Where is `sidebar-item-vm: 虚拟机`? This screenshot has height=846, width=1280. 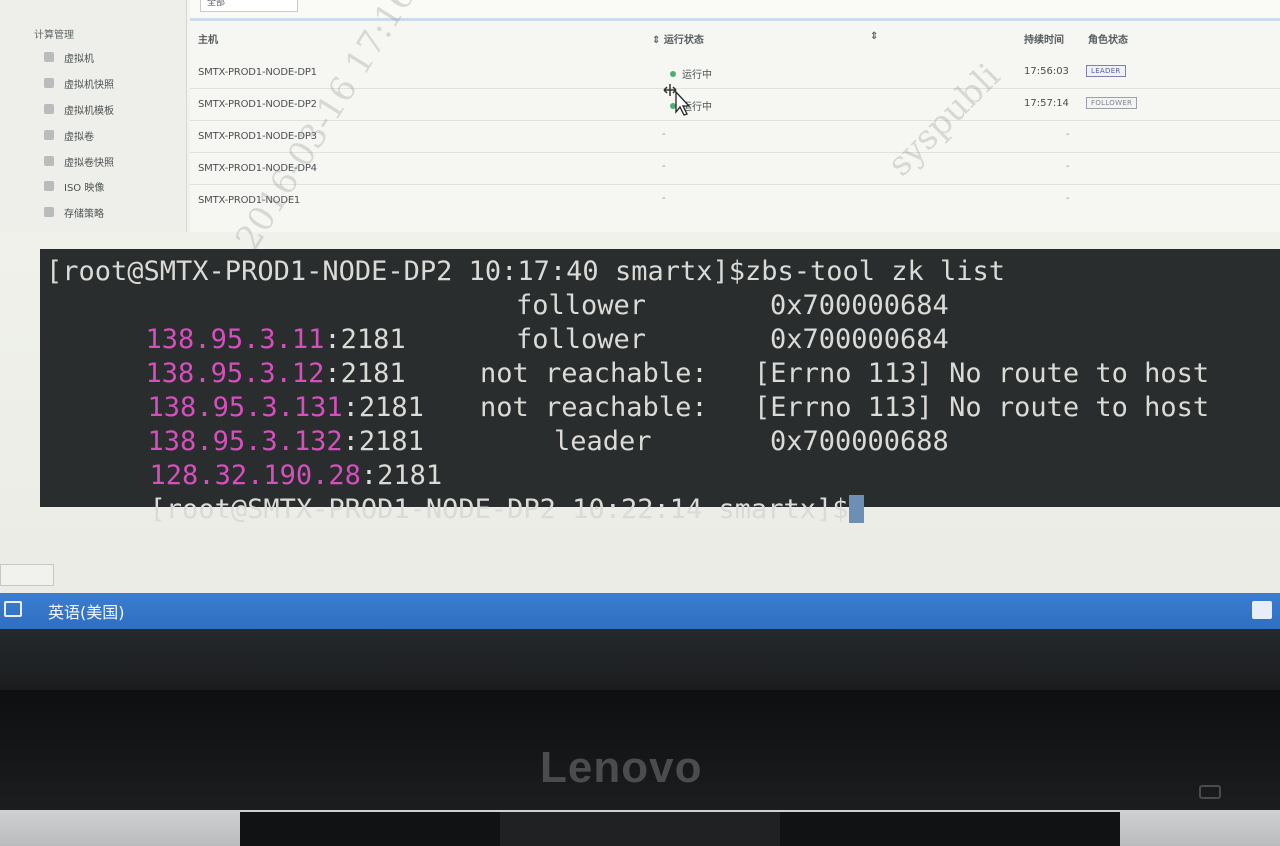
sidebar-item-vm: 虚拟机 is located at coordinates (69, 57).